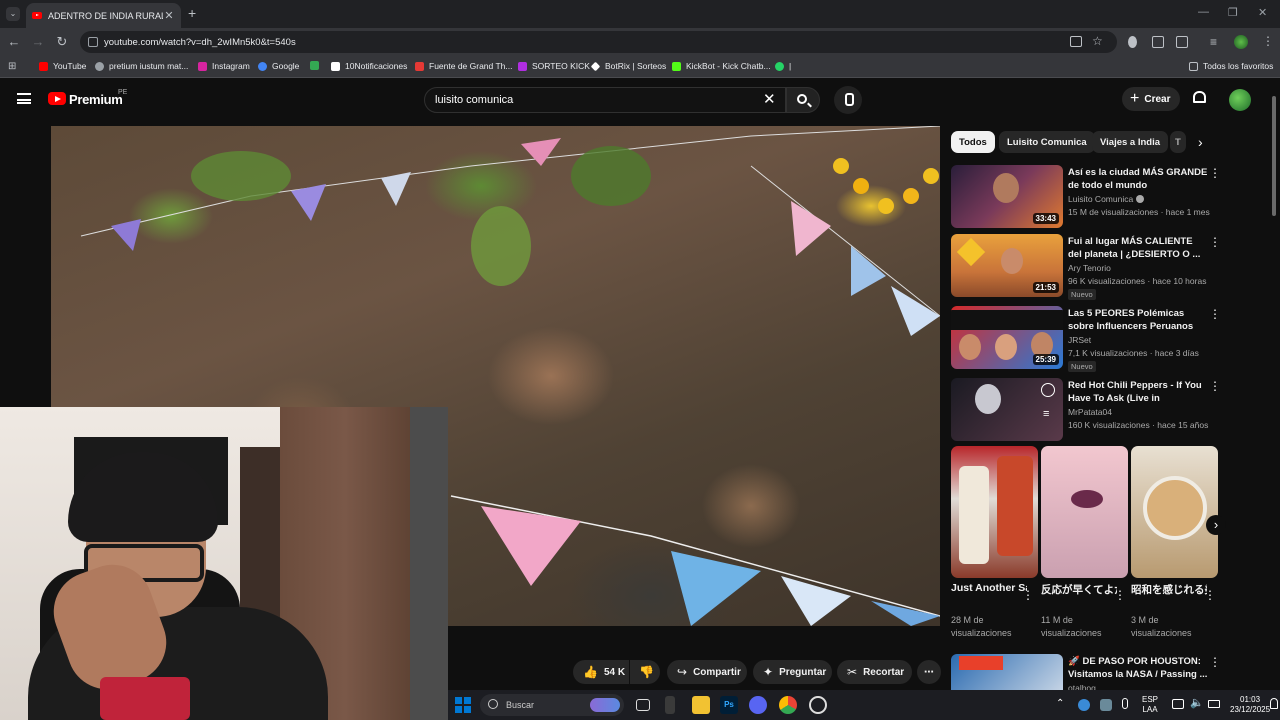  What do you see at coordinates (1007, 337) in the screenshot?
I see `video-thumbnail: 25:39` at bounding box center [1007, 337].